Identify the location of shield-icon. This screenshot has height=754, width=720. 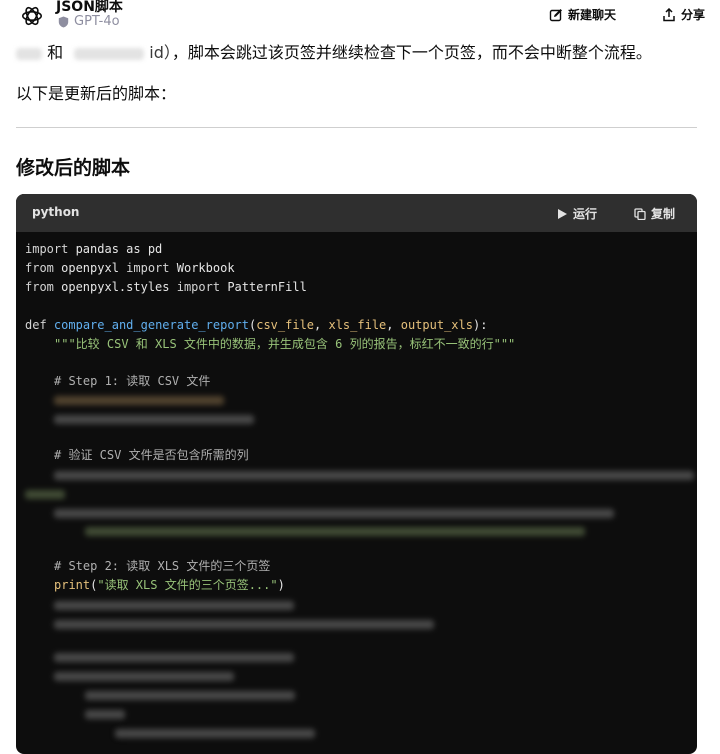
(63, 21).